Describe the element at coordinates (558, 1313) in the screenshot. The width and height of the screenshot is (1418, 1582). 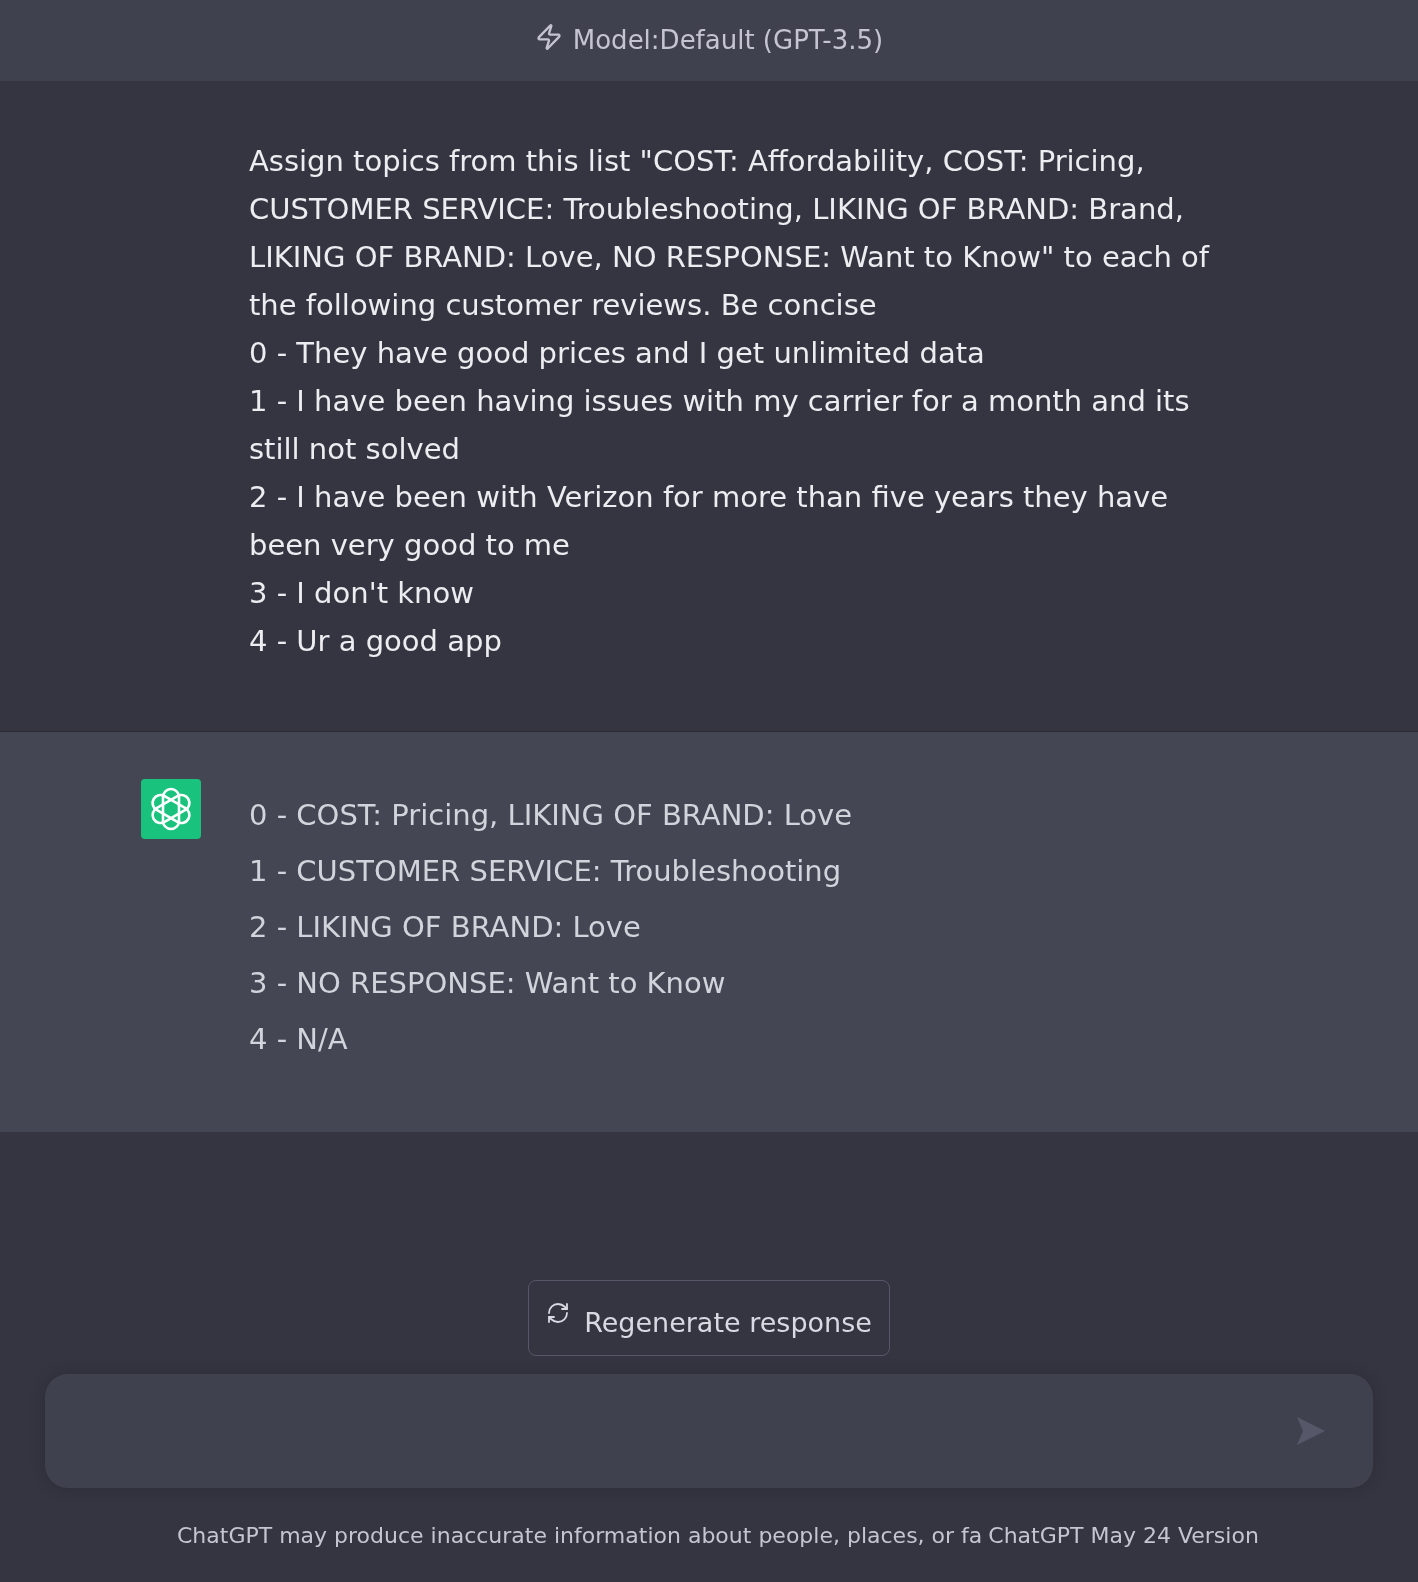
I see `refresh-icon` at that location.